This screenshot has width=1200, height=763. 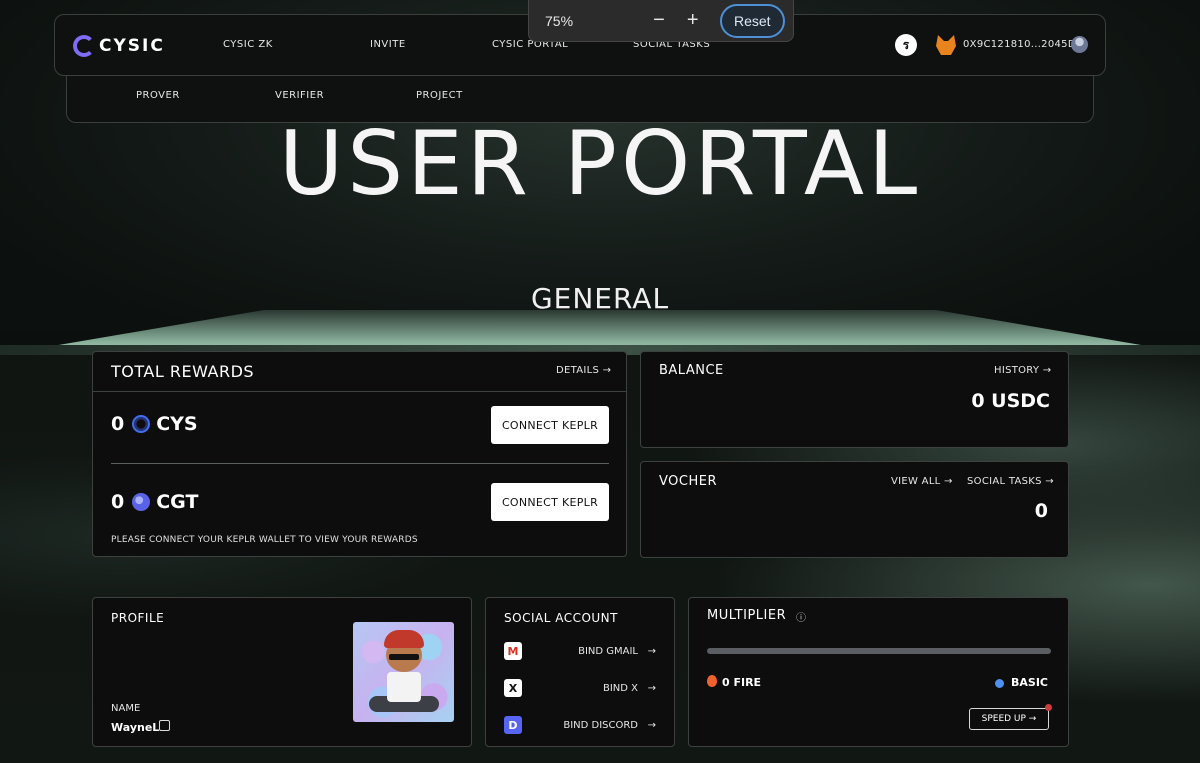 What do you see at coordinates (513, 725) in the screenshot?
I see `discord-icon: D` at bounding box center [513, 725].